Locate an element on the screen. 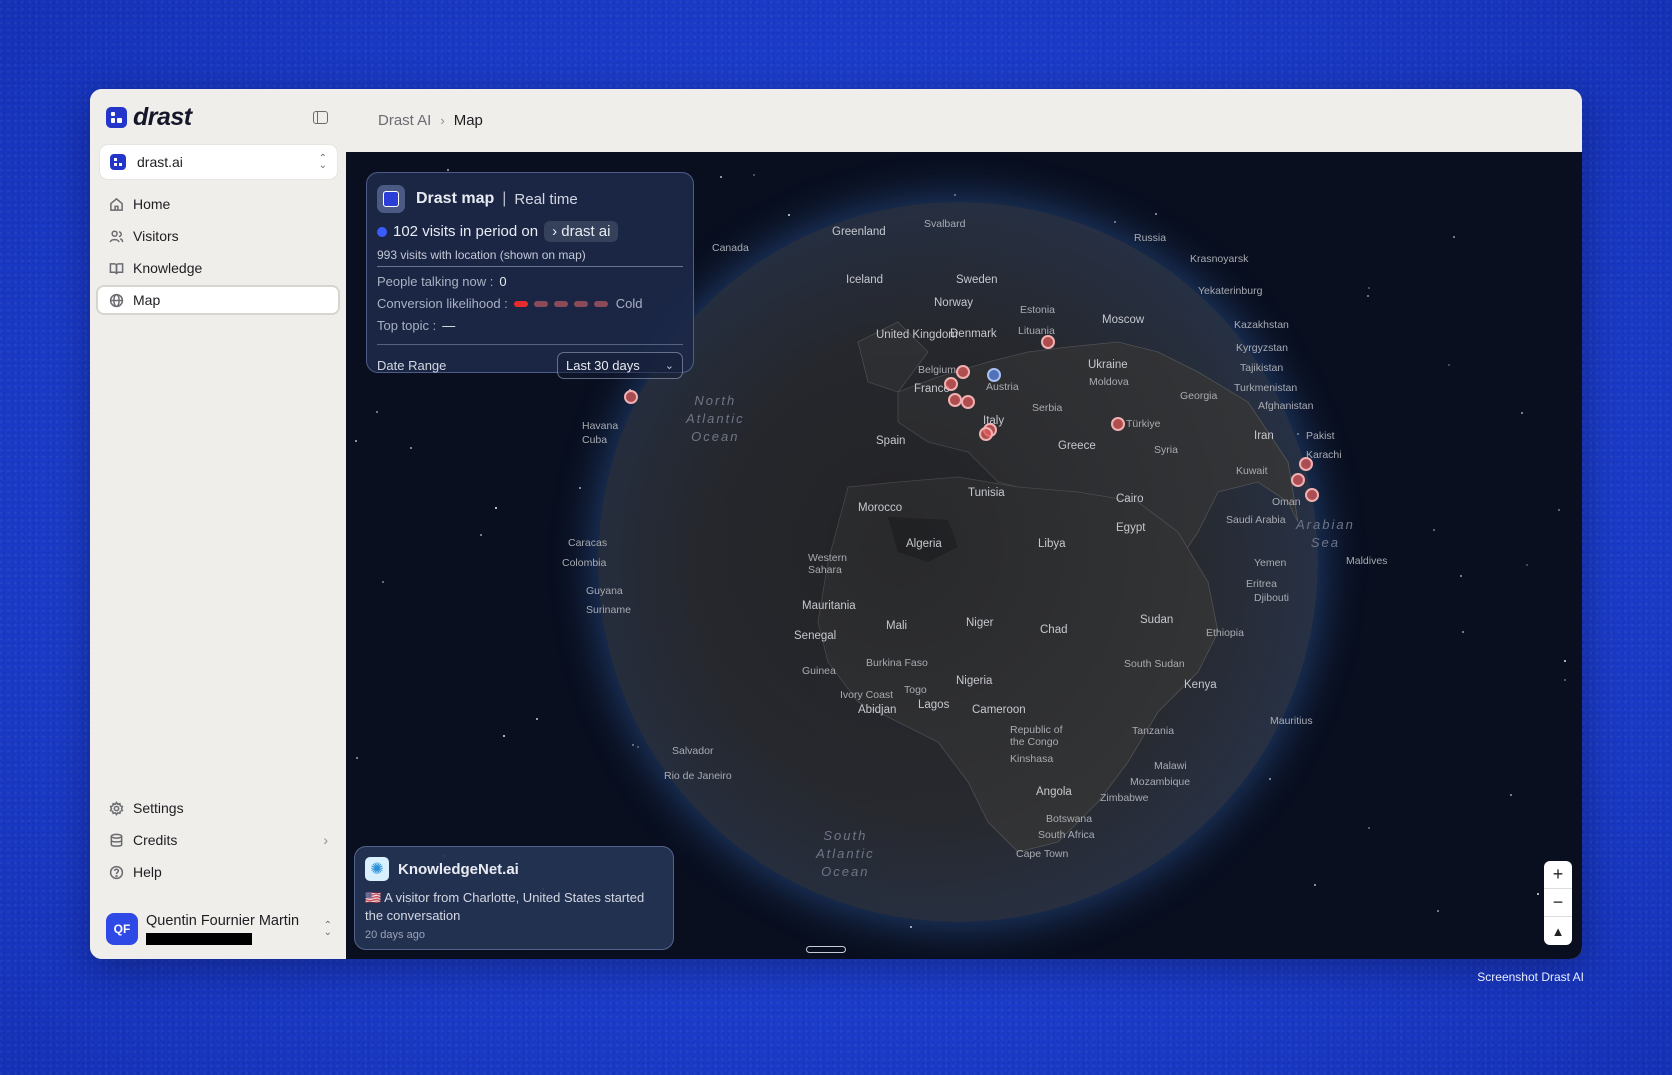  date-range-label: Date Range is located at coordinates (412, 365).